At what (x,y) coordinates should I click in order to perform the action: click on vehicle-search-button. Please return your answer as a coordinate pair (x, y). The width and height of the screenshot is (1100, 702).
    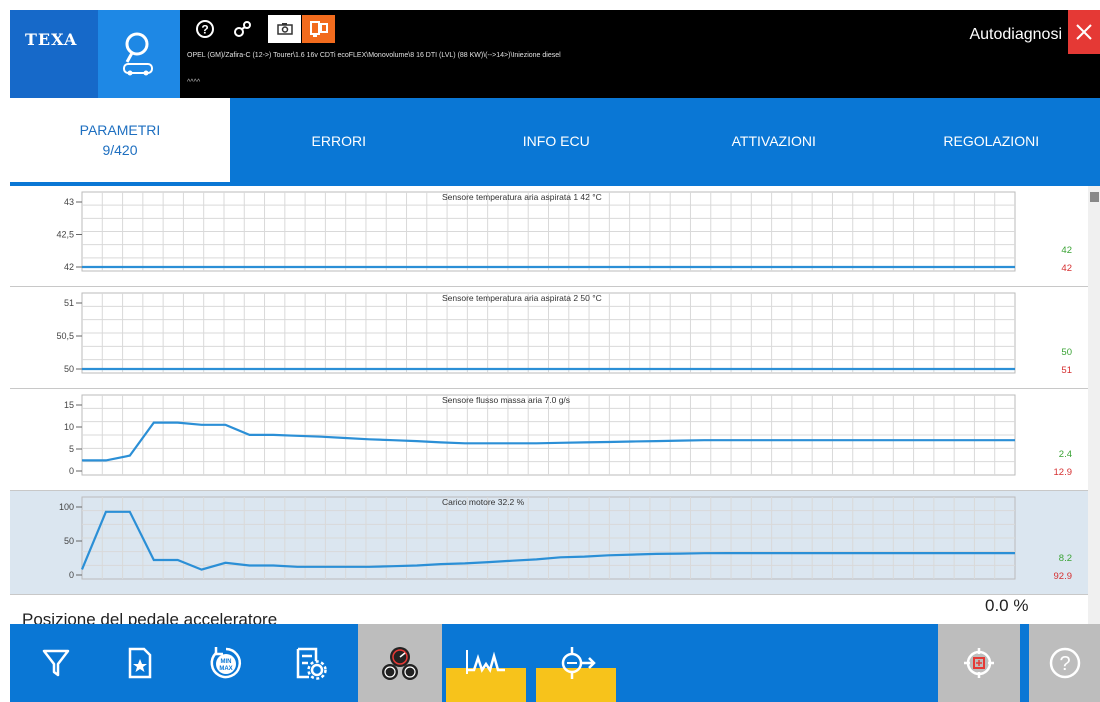
    Looking at the image, I should click on (139, 54).